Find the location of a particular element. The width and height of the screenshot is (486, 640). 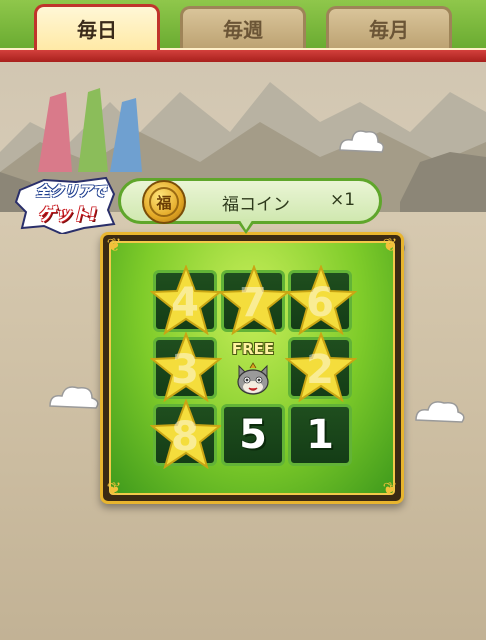

fuku-coin-icon: 福 is located at coordinates (164, 202).